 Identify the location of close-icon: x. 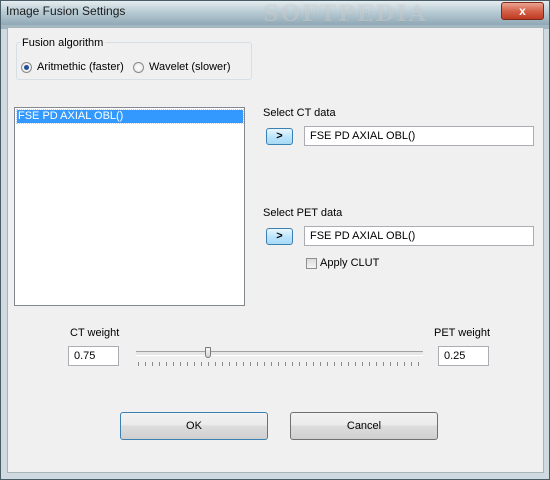
(522, 11).